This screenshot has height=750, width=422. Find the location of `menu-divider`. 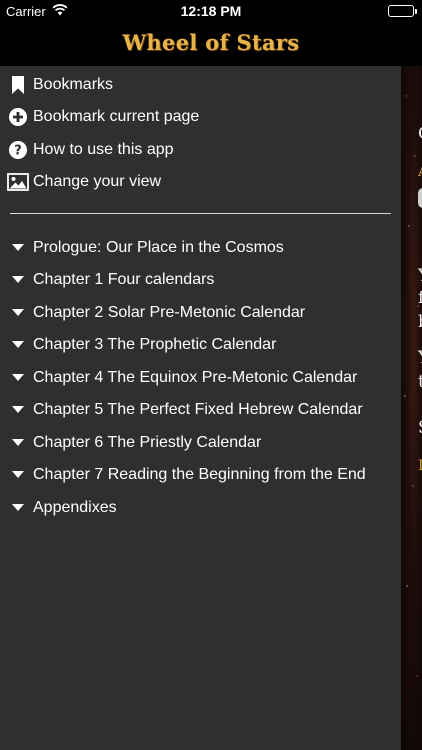

menu-divider is located at coordinates (200, 213).